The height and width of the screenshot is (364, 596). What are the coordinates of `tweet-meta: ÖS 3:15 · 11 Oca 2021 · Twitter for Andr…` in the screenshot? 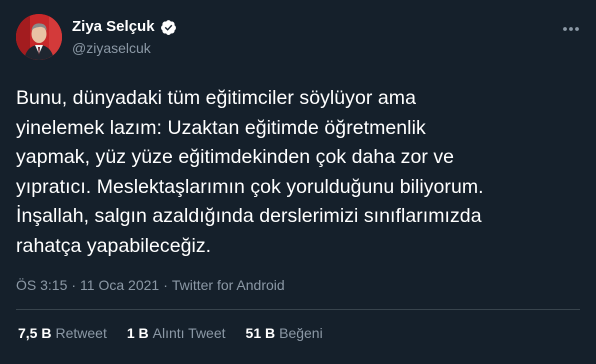 It's located at (150, 285).